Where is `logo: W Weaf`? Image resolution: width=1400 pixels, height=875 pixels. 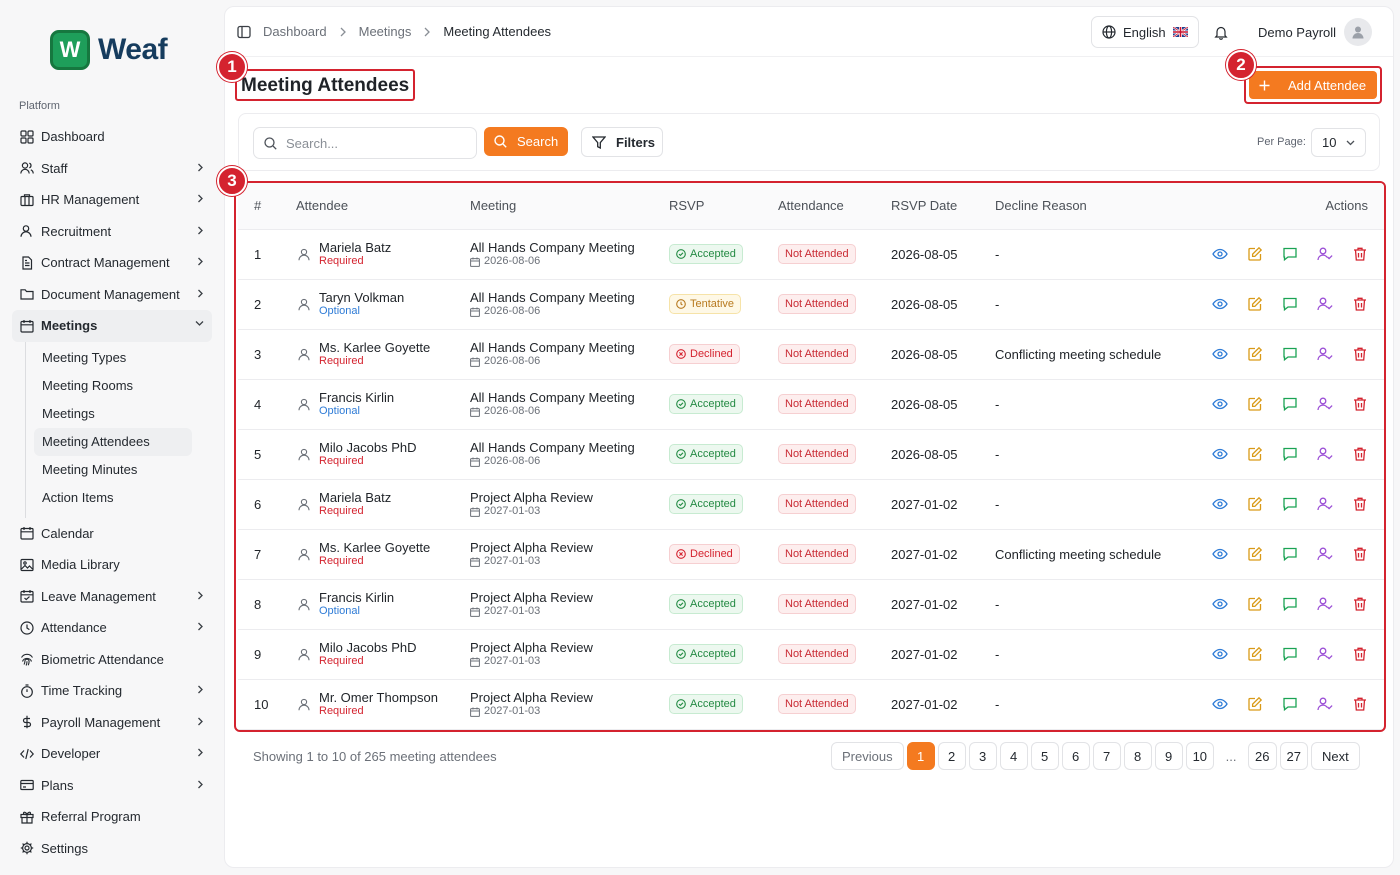 logo: W Weaf is located at coordinates (109, 50).